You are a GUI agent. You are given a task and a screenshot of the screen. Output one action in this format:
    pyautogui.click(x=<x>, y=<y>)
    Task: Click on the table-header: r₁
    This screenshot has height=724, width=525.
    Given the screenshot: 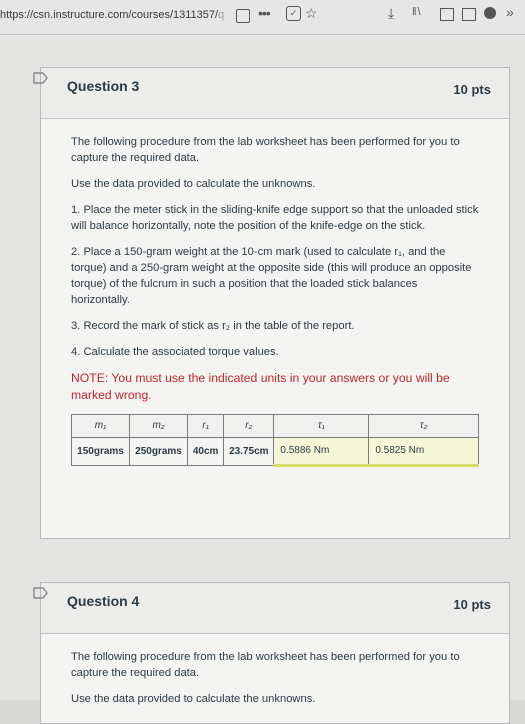 What is the action you would take?
    pyautogui.click(x=206, y=426)
    